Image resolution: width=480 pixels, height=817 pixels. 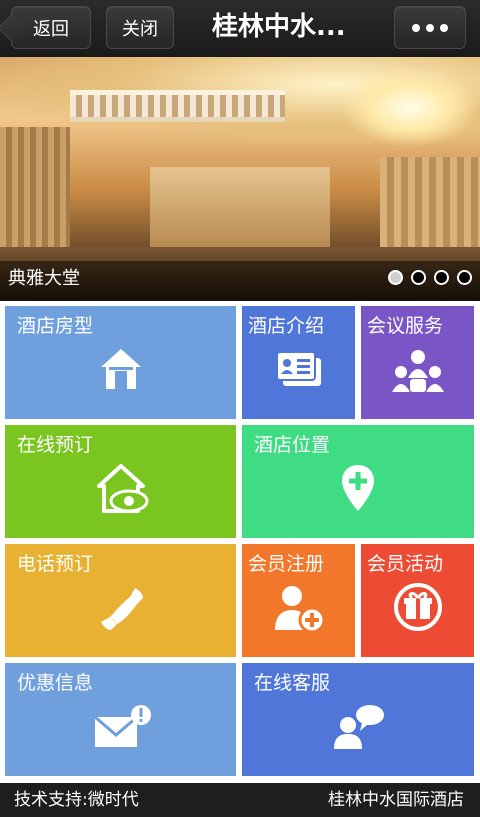 What do you see at coordinates (430, 277) in the screenshot?
I see `carousel-pager` at bounding box center [430, 277].